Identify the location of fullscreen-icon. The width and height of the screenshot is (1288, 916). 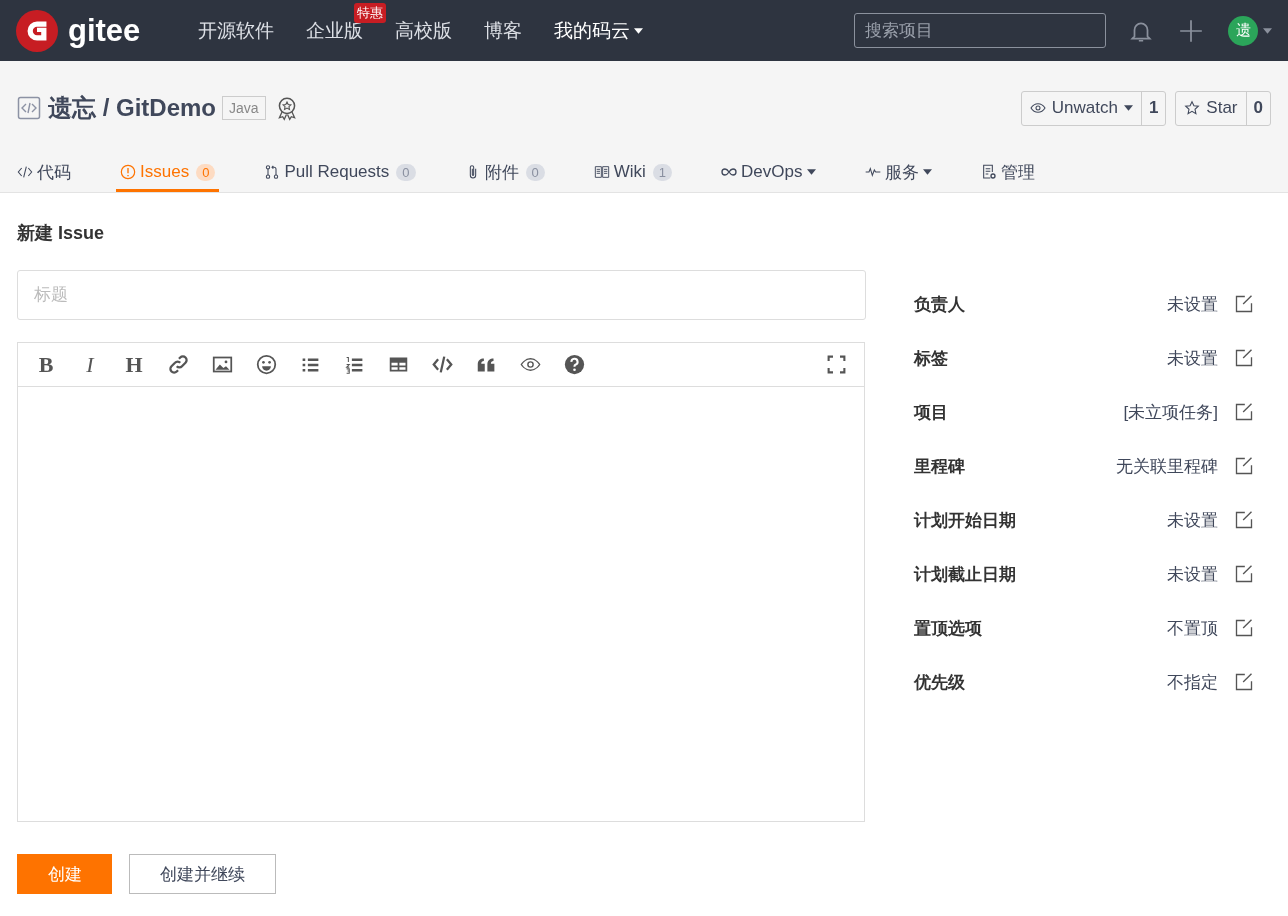
(836, 364).